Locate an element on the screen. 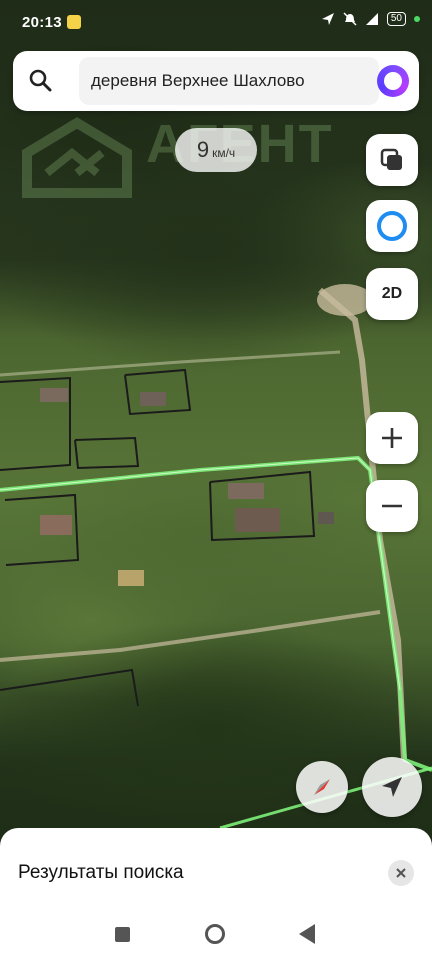 The width and height of the screenshot is (432, 960). status-time: 20:13 is located at coordinates (42, 22).